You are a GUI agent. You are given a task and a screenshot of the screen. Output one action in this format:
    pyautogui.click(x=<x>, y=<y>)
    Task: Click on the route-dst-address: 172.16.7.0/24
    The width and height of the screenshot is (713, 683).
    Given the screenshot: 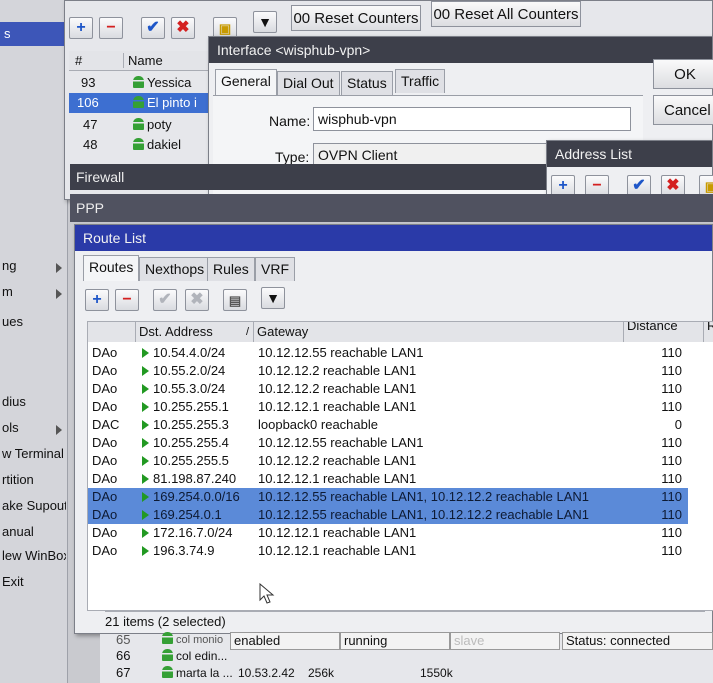 What is the action you would take?
    pyautogui.click(x=198, y=533)
    